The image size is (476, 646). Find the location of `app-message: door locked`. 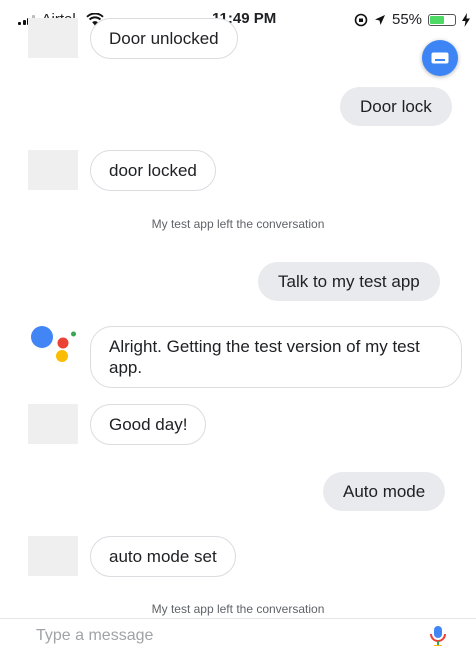

app-message: door locked is located at coordinates (153, 170).